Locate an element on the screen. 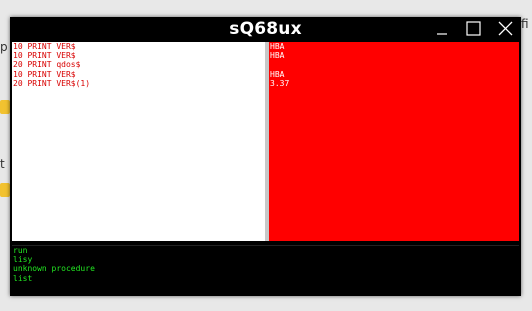  minimize-button is located at coordinates (442, 29).